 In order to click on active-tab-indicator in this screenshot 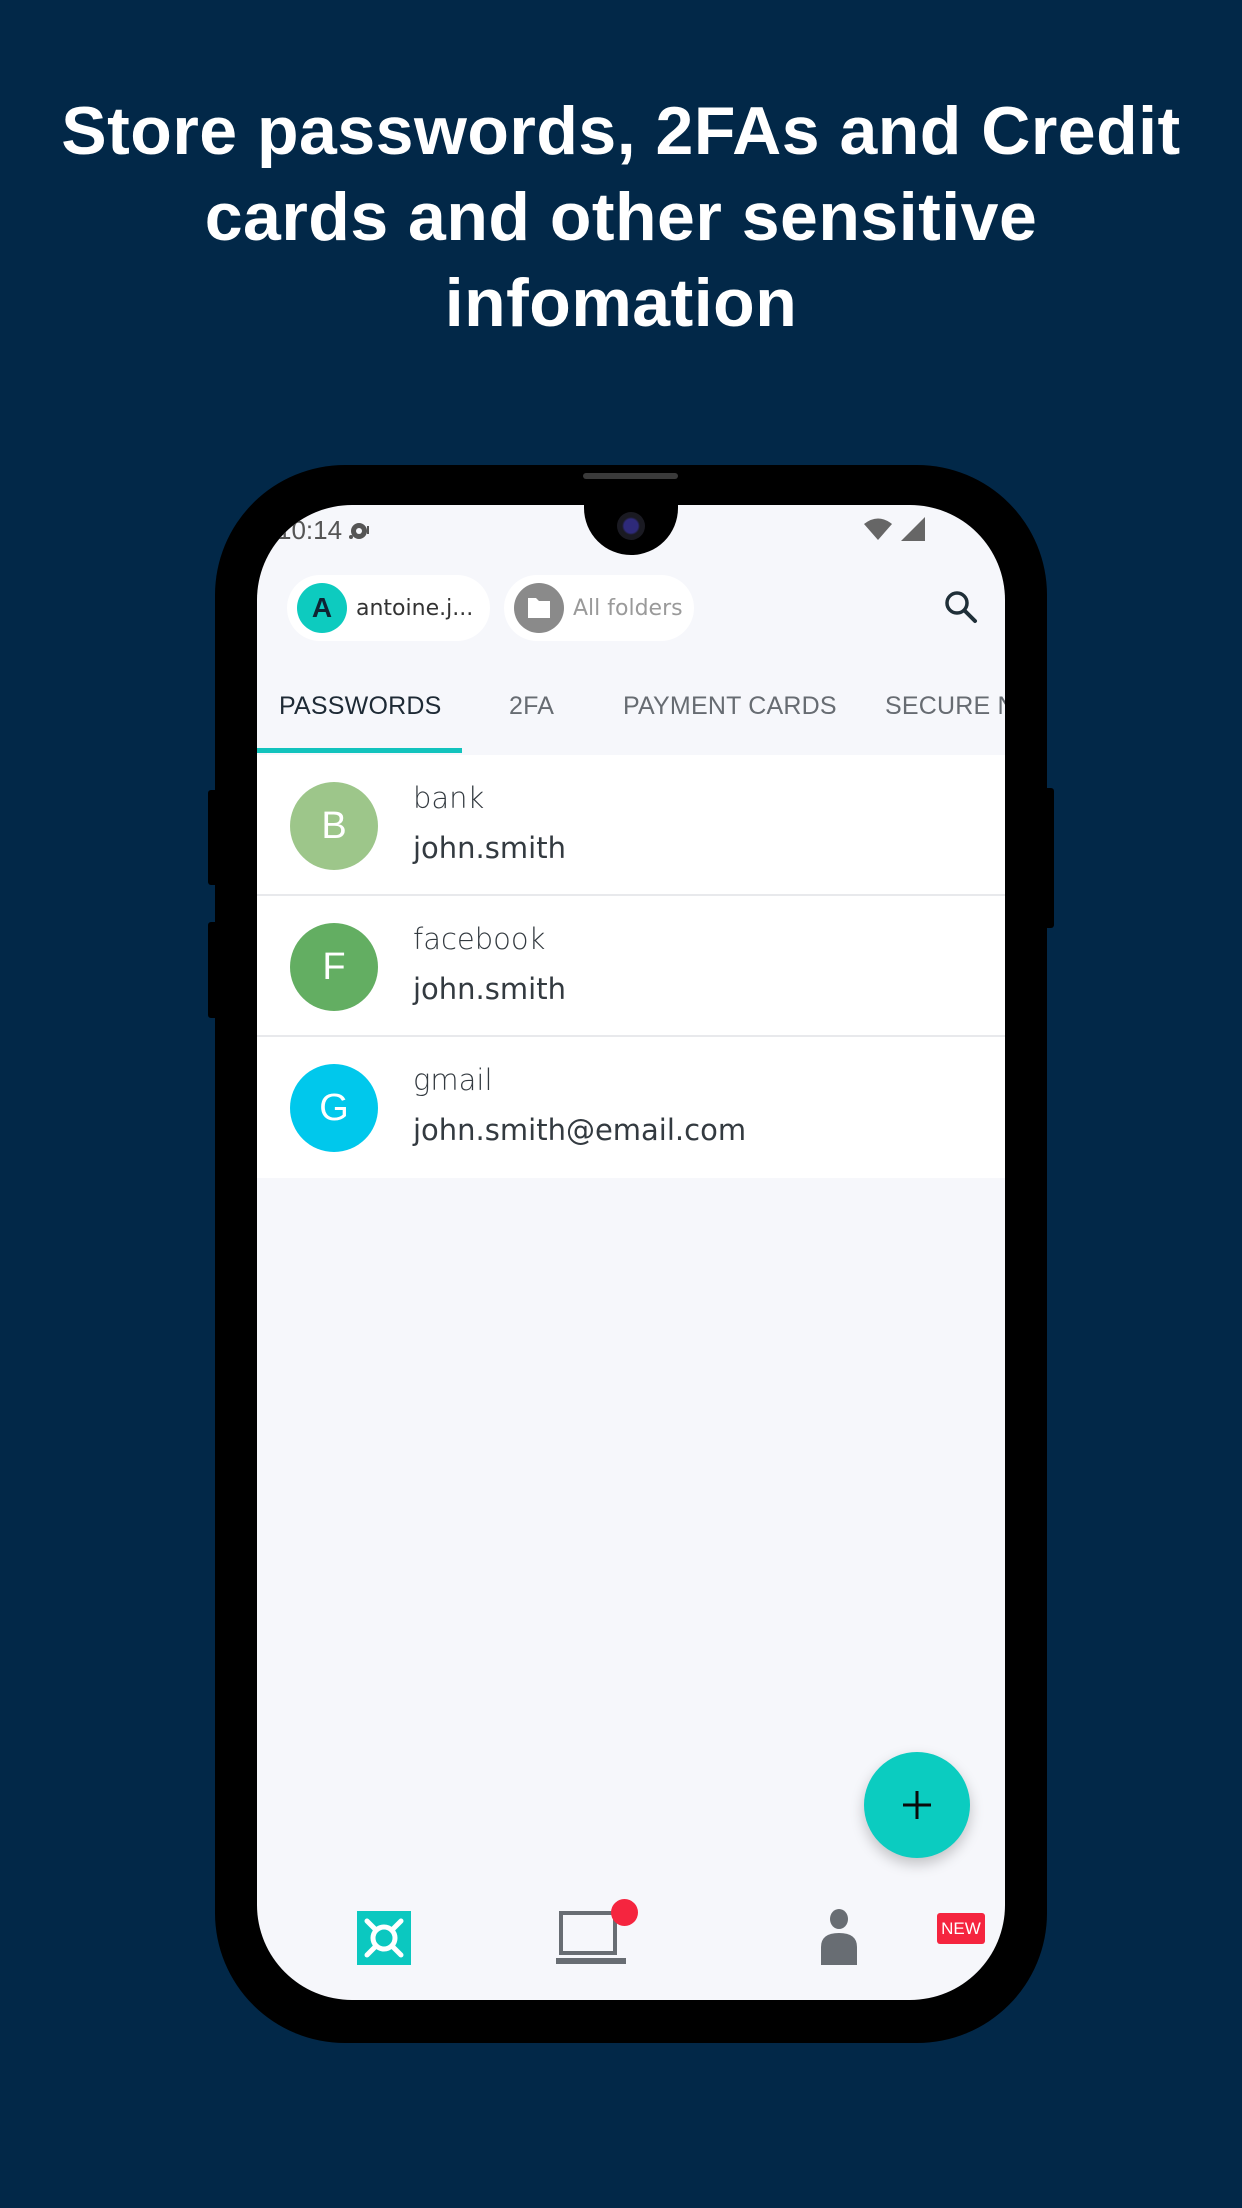, I will do `click(359, 750)`.